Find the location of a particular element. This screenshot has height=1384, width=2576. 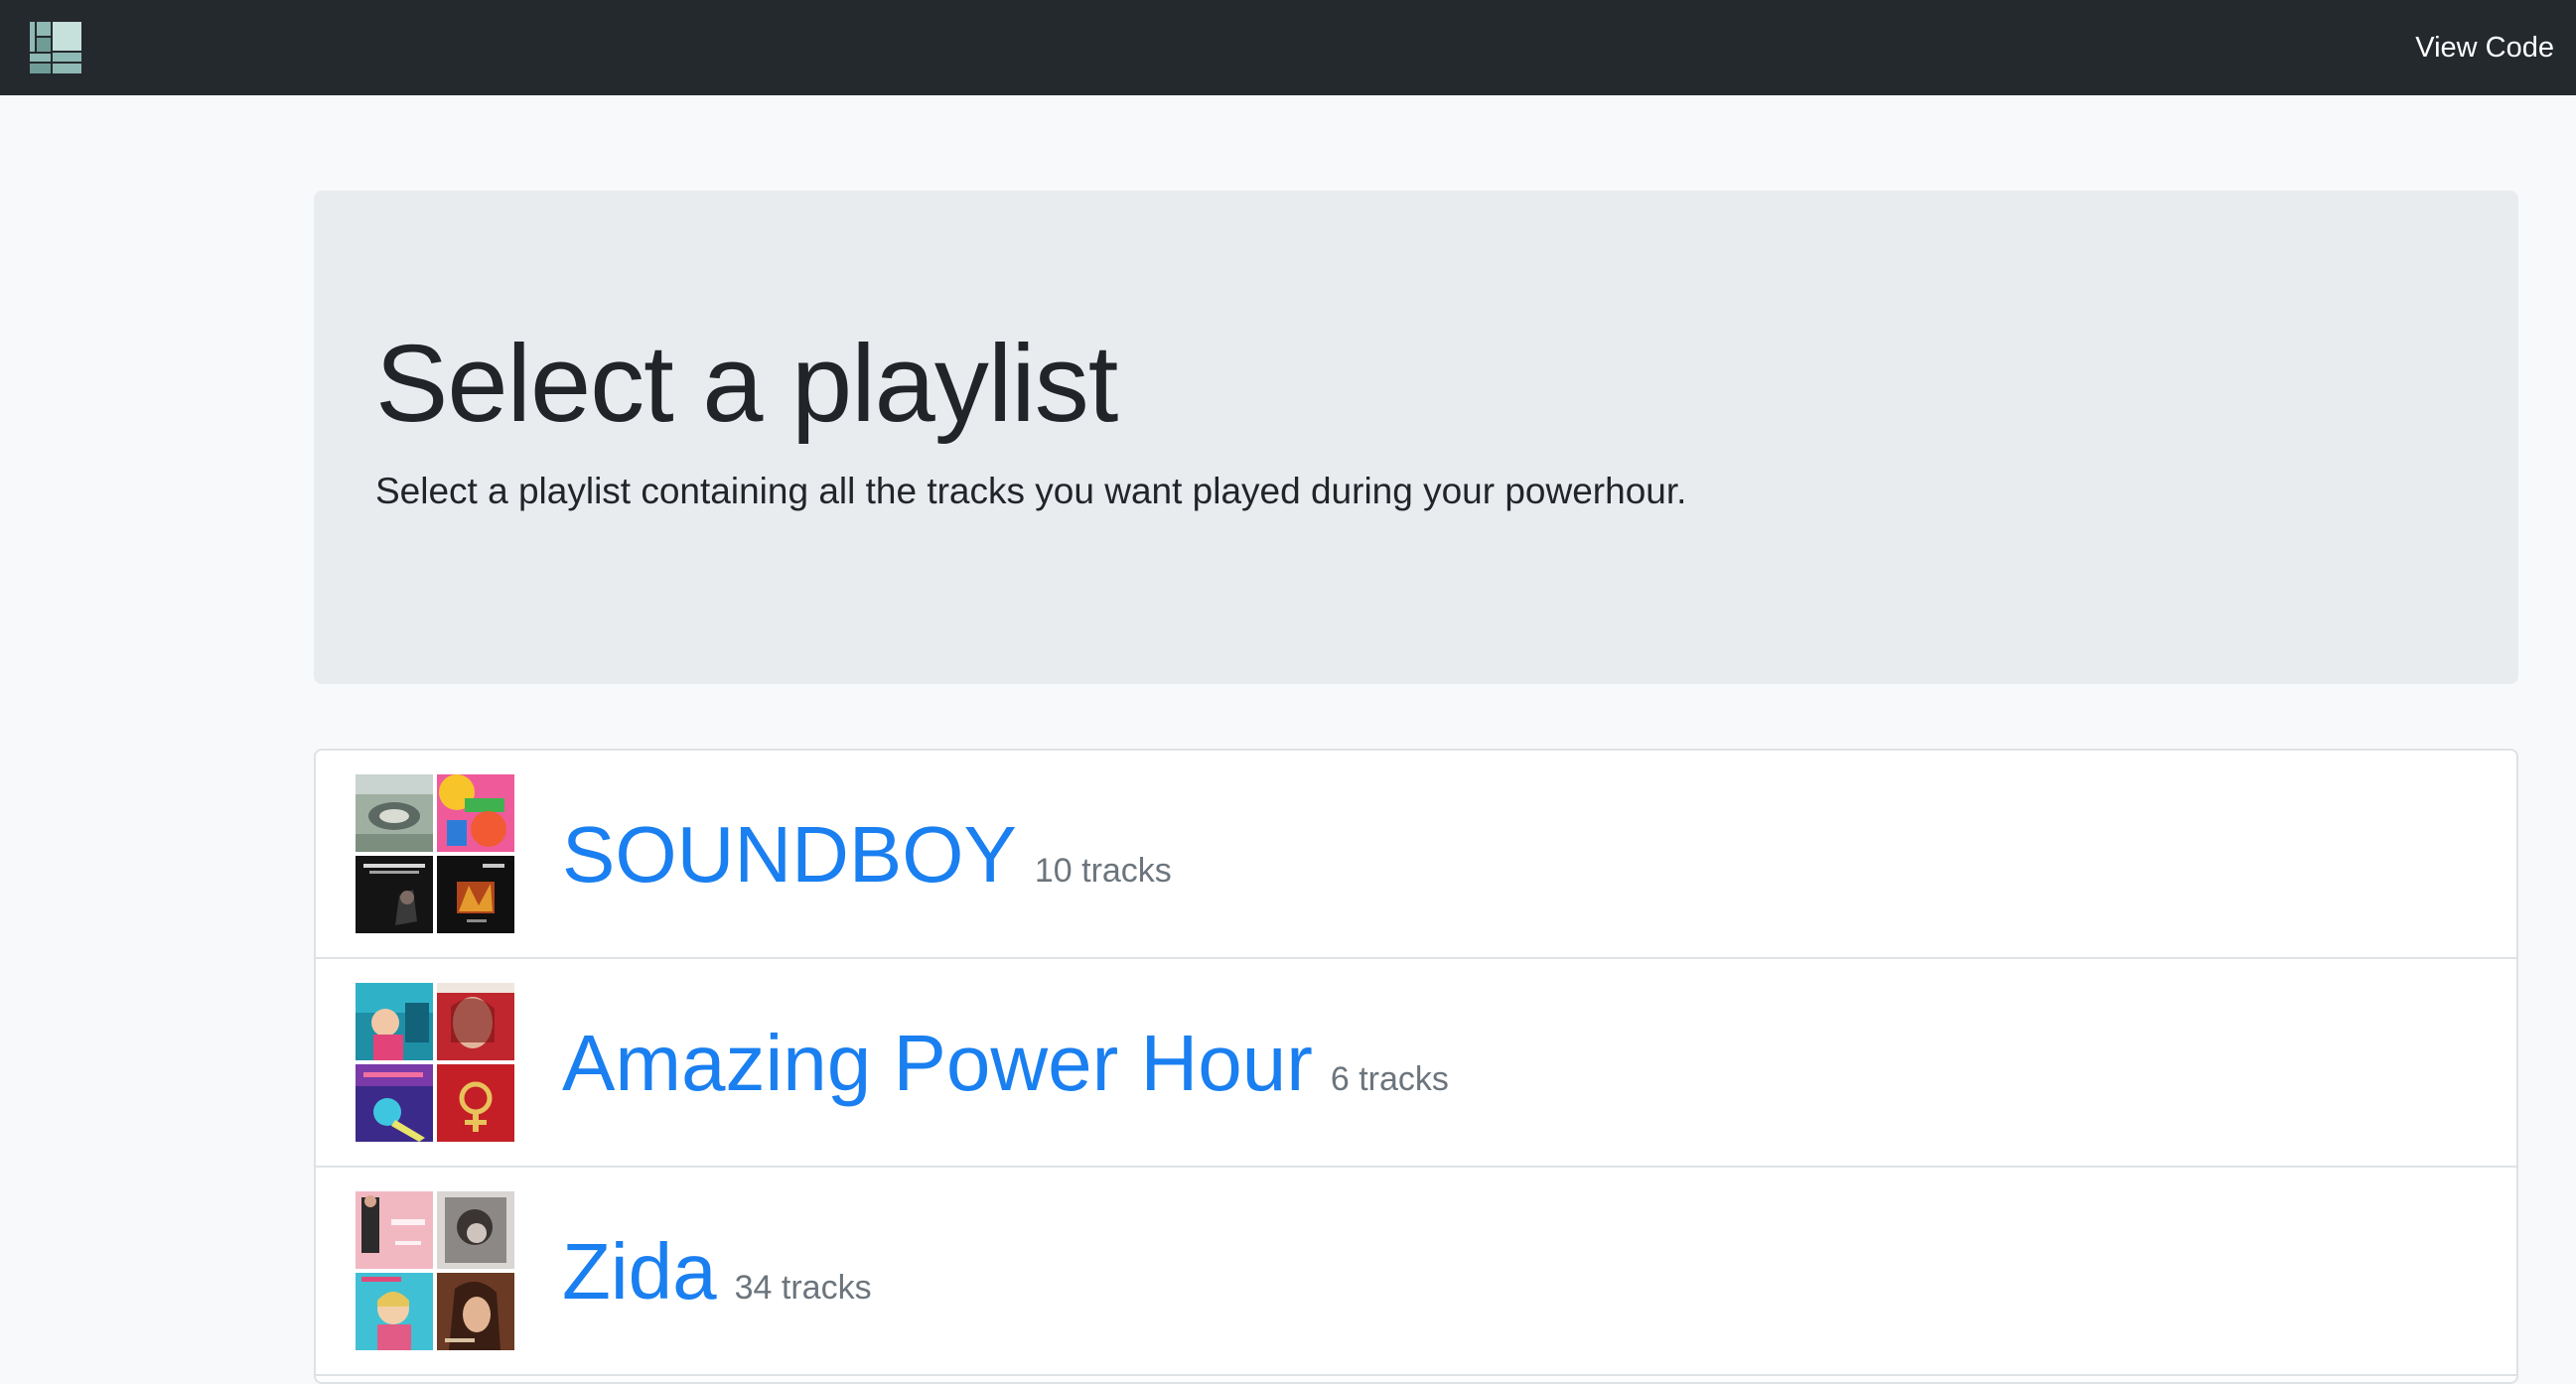

playlist-item-zida: Zida 34 tracks is located at coordinates (1416, 1272).